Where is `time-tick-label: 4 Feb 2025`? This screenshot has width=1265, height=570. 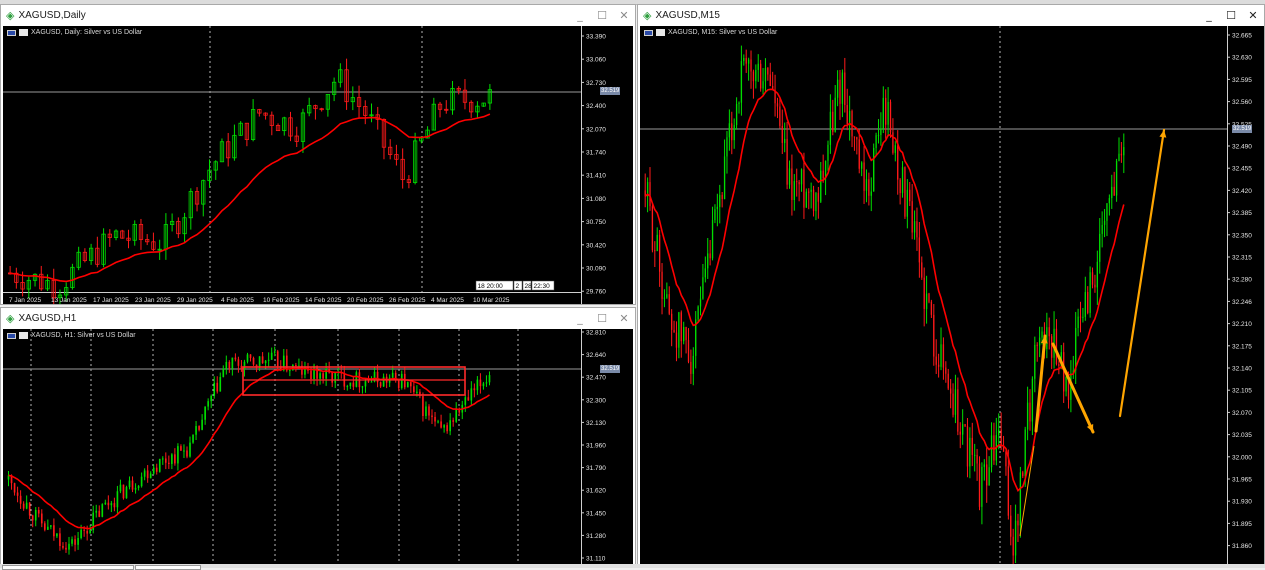
time-tick-label: 4 Feb 2025 is located at coordinates (237, 300).